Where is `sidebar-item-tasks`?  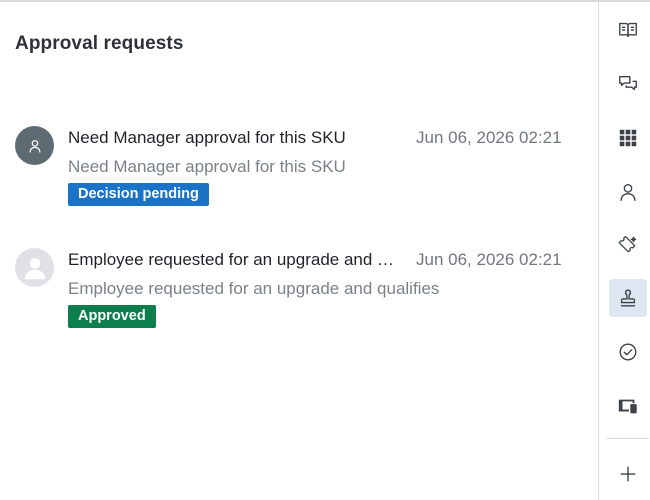
sidebar-item-tasks is located at coordinates (628, 352).